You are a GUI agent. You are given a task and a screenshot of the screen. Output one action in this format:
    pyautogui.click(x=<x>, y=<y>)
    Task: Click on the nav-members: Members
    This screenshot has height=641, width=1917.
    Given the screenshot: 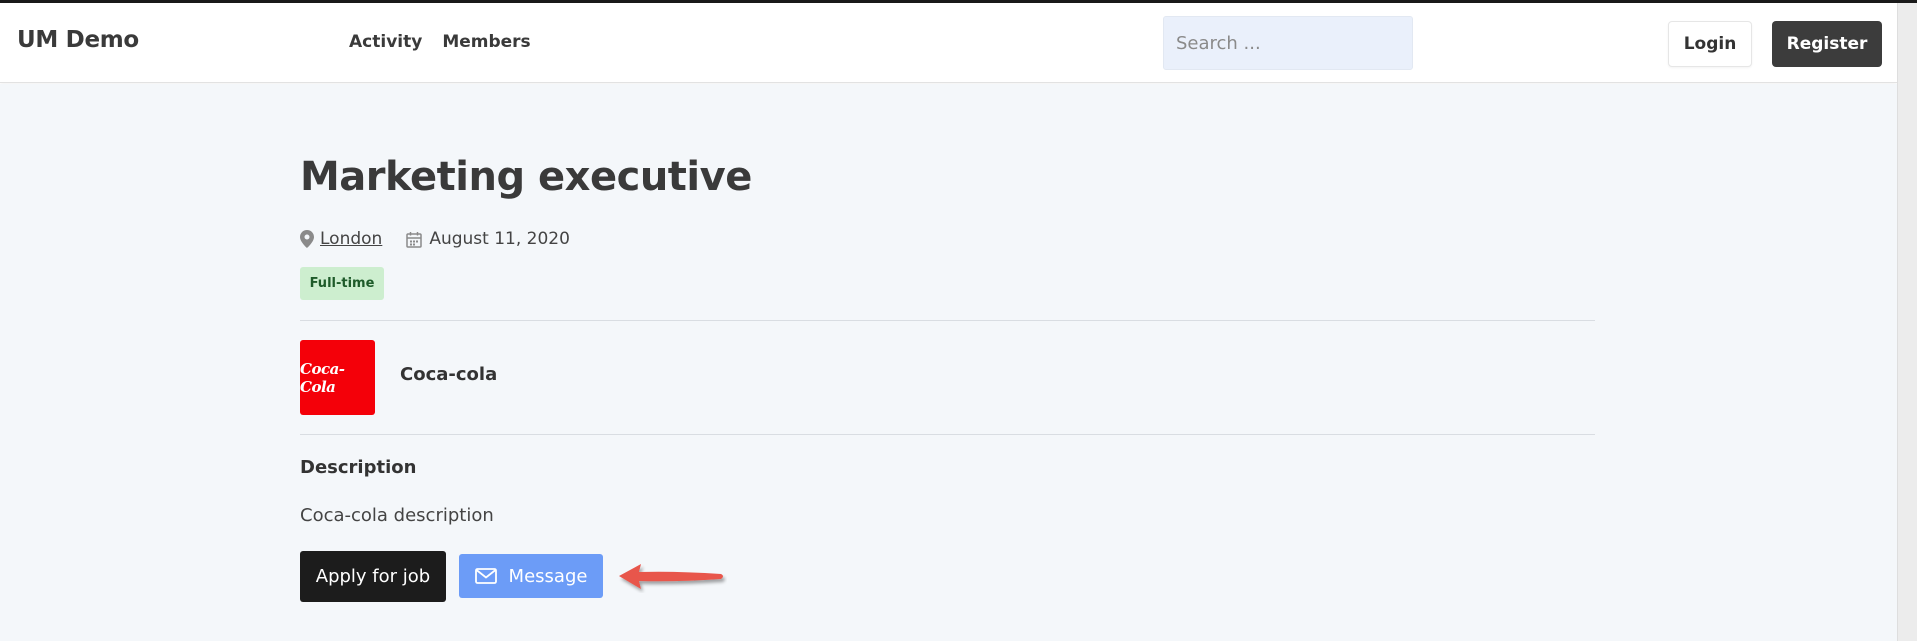 What is the action you would take?
    pyautogui.click(x=486, y=42)
    